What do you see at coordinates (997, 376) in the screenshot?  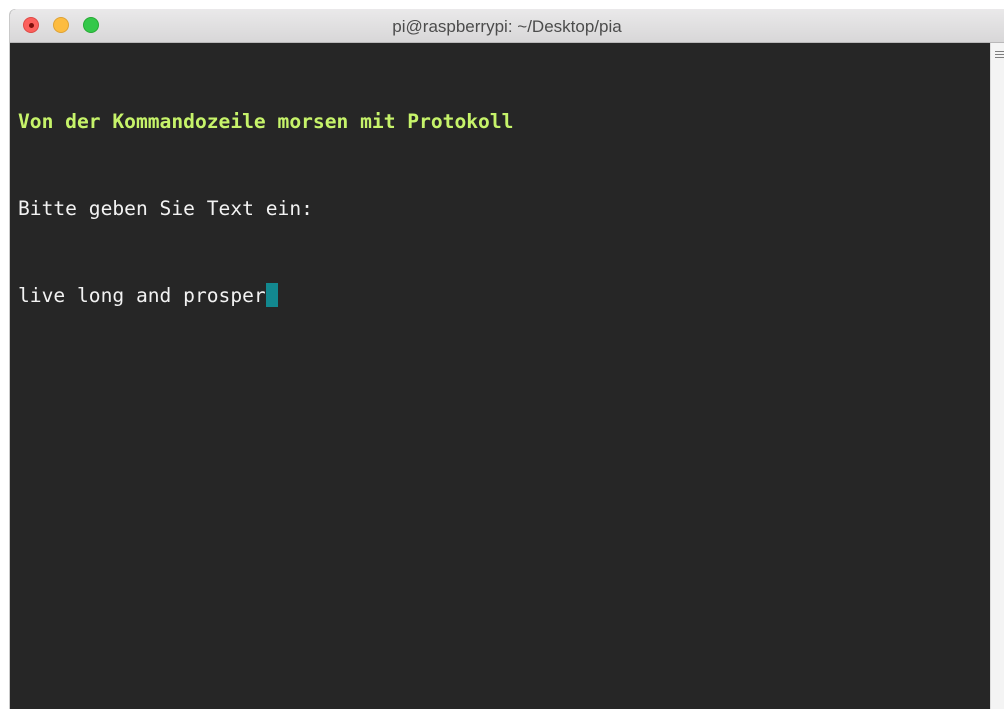 I see `vertical-scrollbar` at bounding box center [997, 376].